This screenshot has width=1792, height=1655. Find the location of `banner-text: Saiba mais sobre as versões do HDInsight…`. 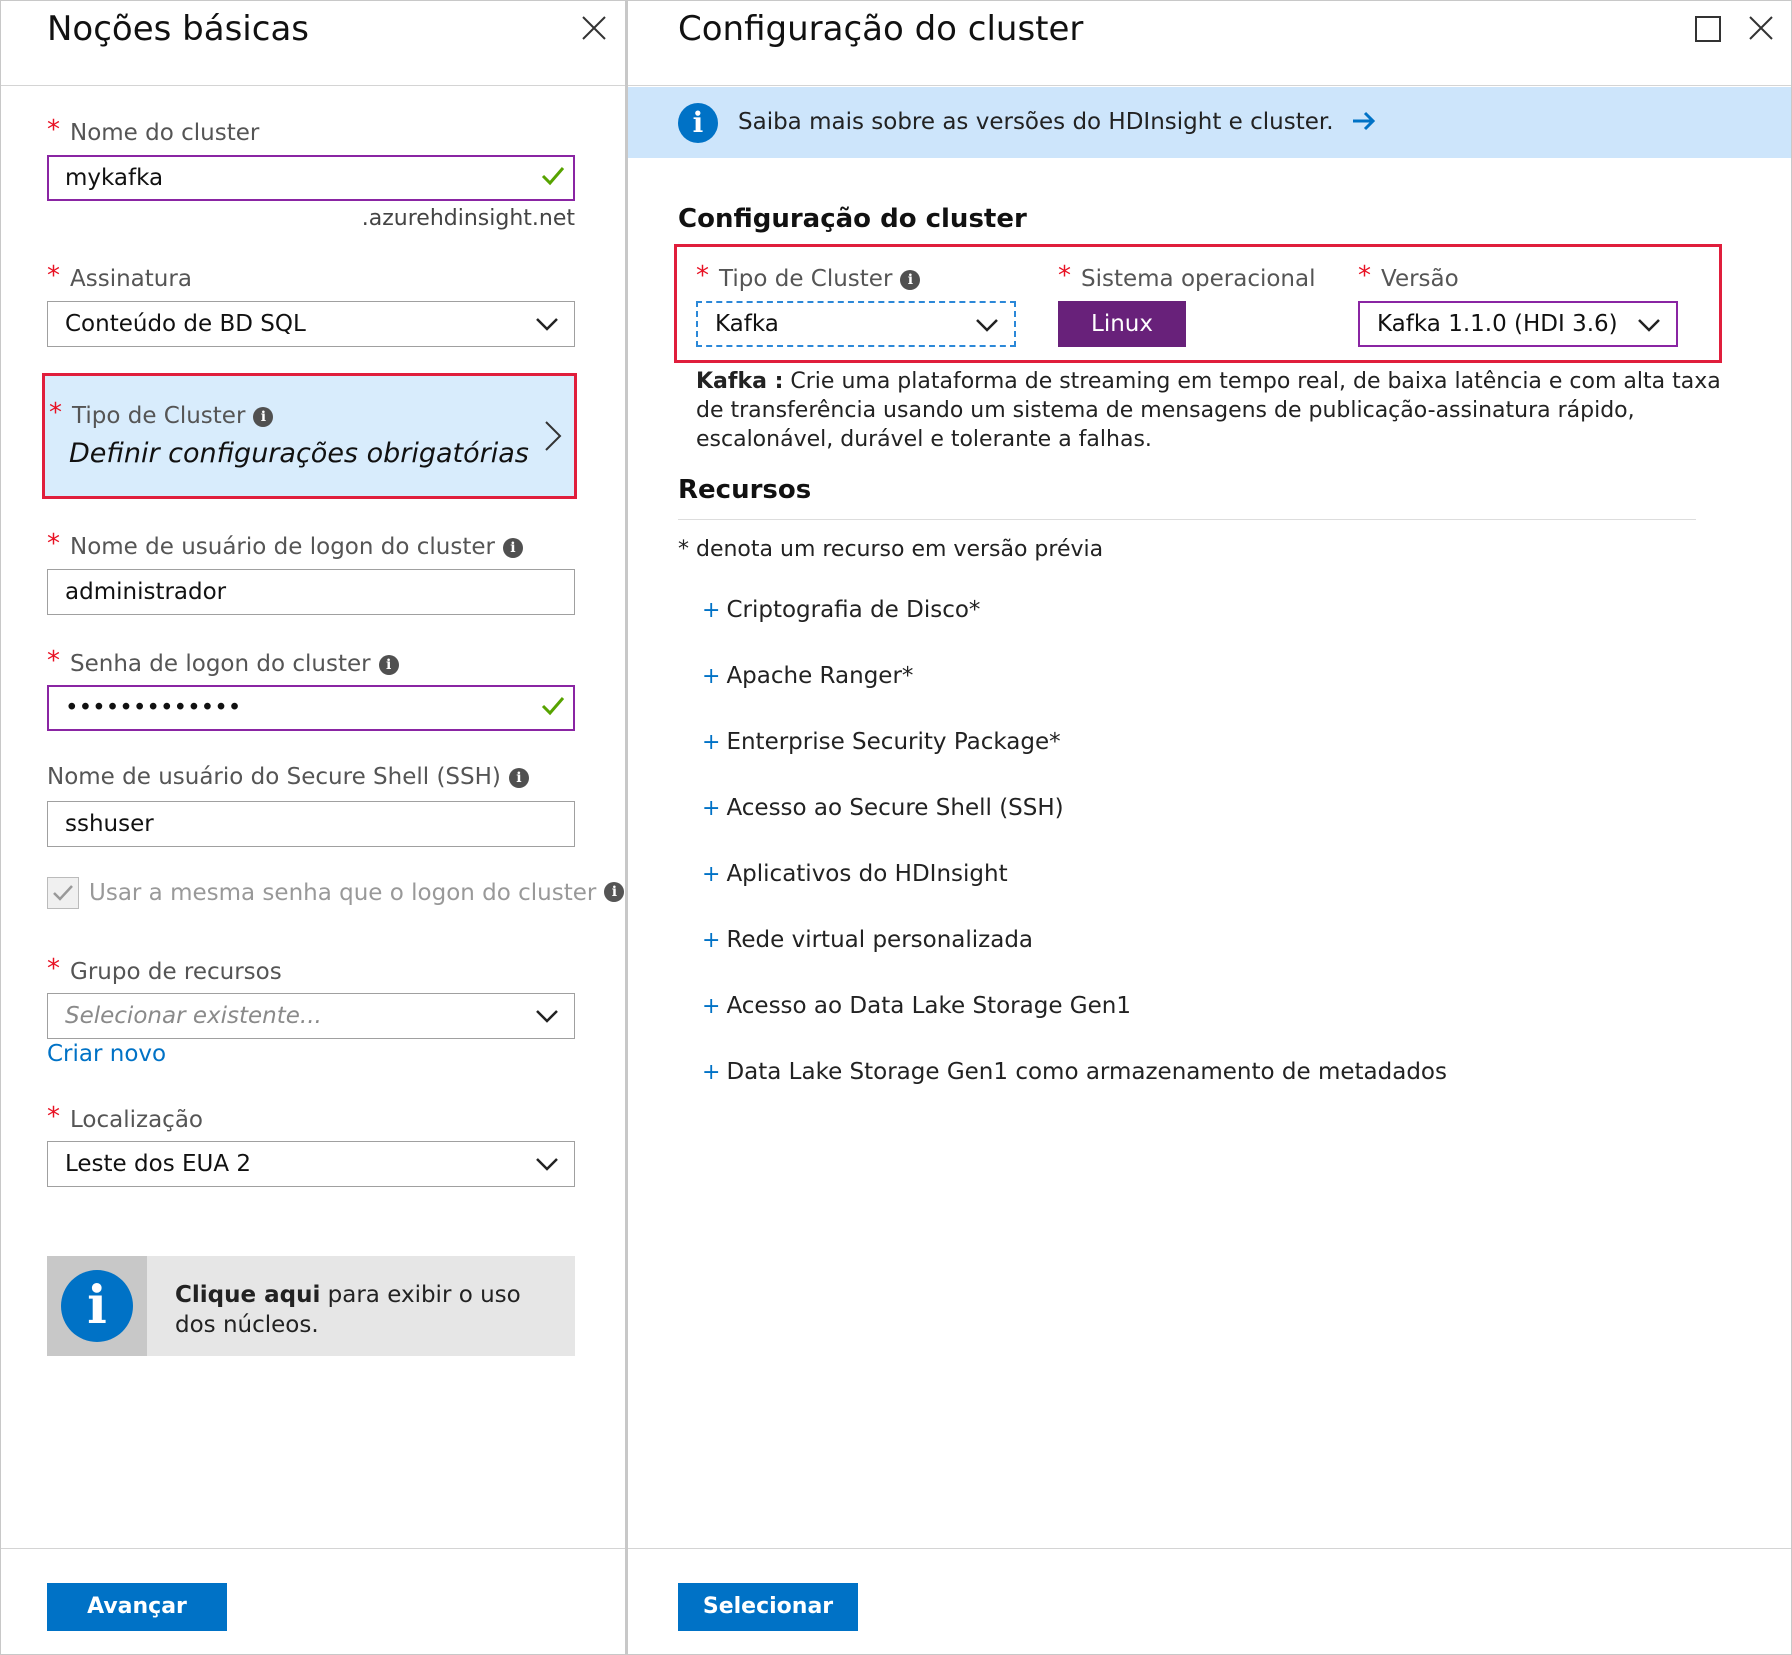

banner-text: Saiba mais sobre as versões do HDInsight… is located at coordinates (1036, 122).